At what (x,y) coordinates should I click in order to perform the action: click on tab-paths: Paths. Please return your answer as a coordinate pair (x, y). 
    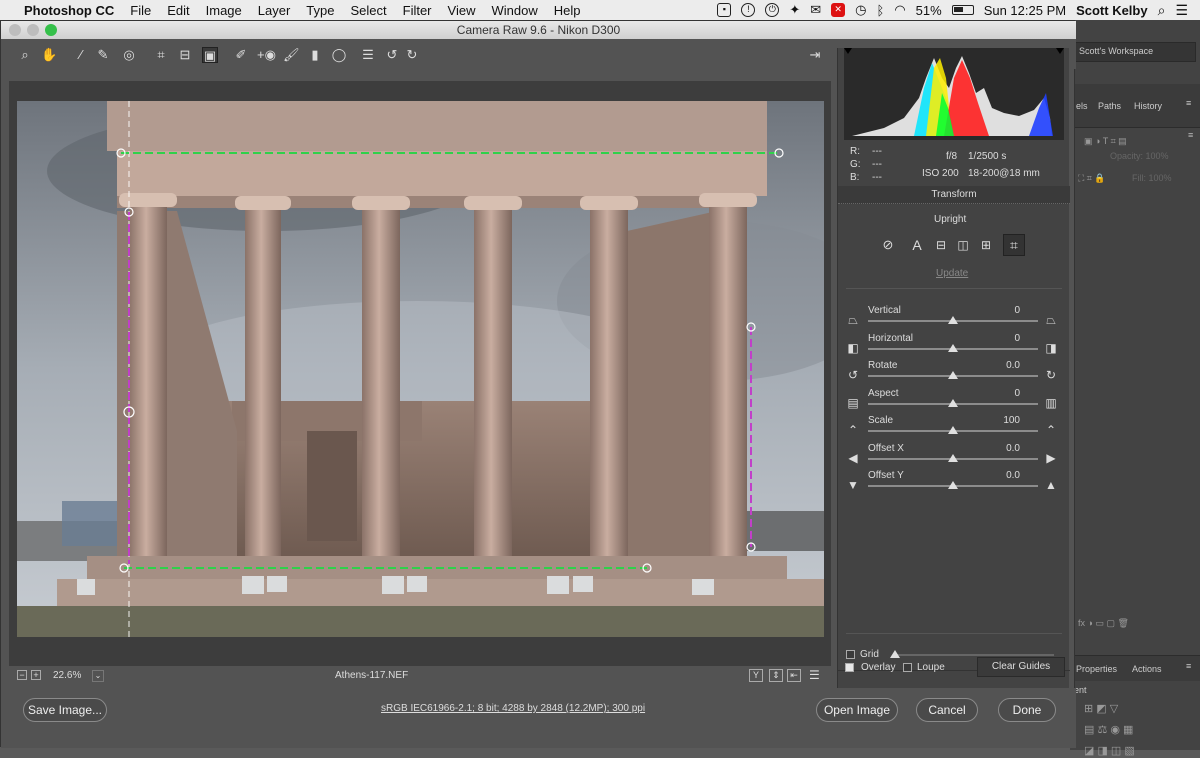
    Looking at the image, I should click on (1109, 106).